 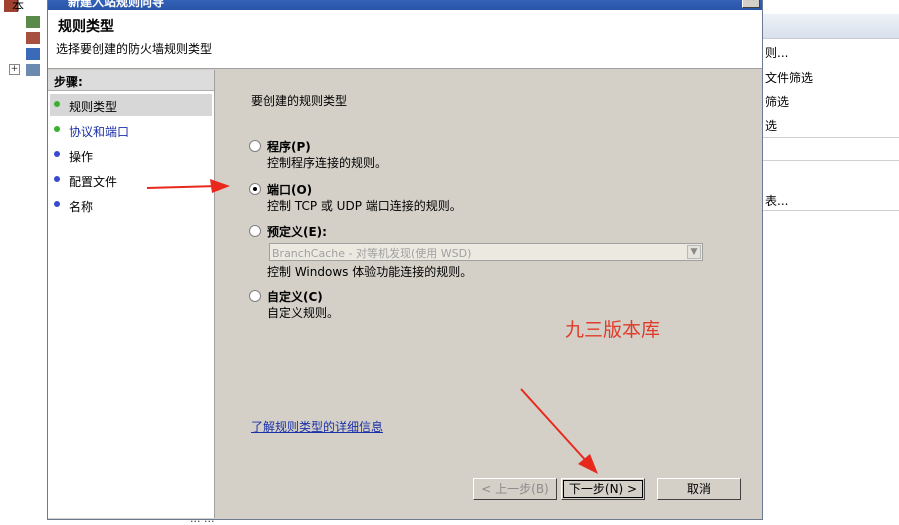 I want to click on annotation-arrow-next, so click(x=559, y=431).